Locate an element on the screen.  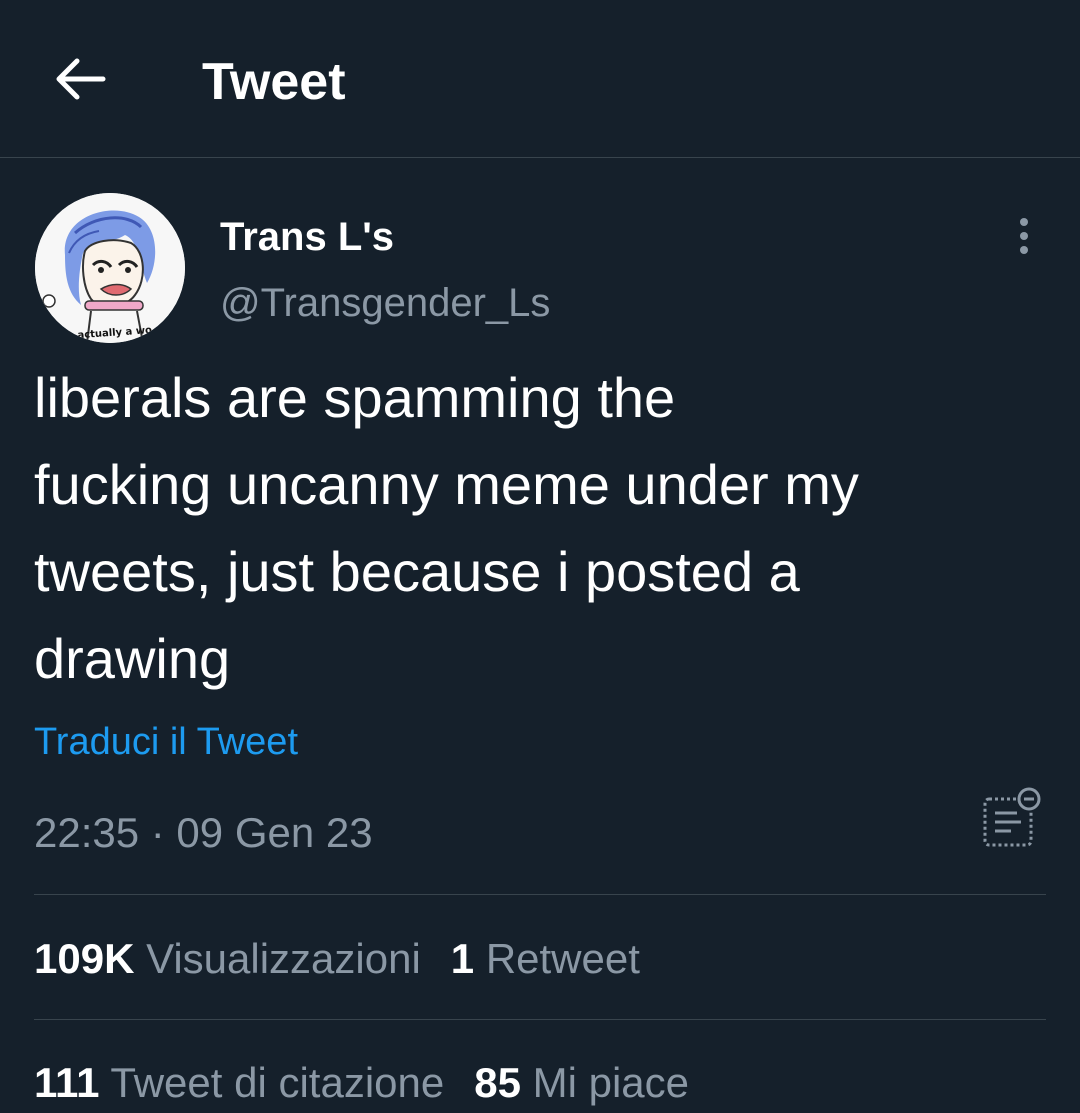
arrow-left-icon is located at coordinates (80, 81).